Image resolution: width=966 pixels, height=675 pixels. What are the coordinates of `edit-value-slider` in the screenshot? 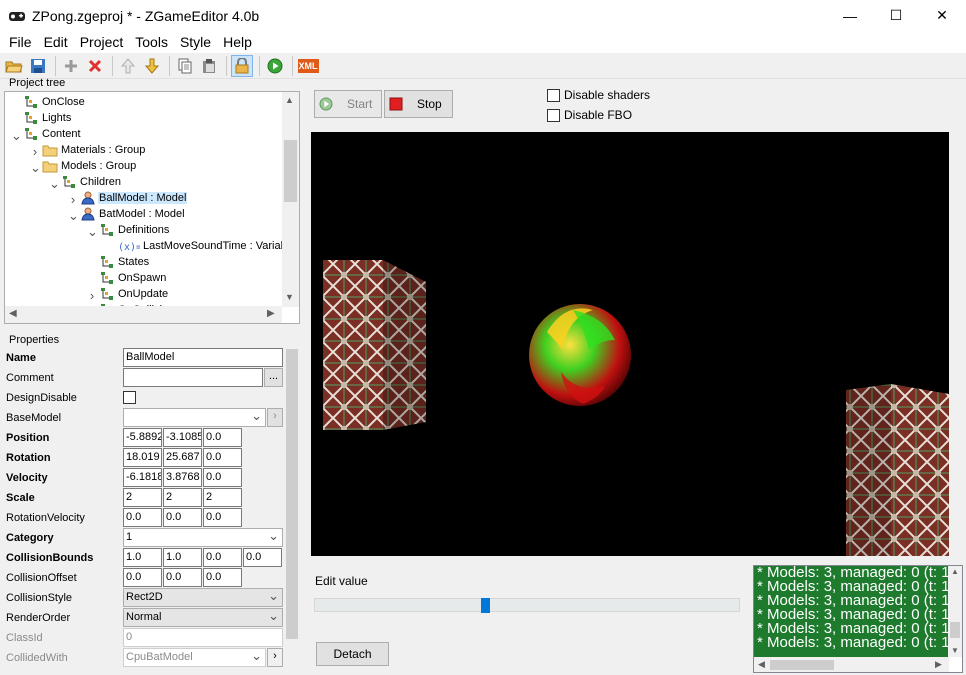 It's located at (527, 605).